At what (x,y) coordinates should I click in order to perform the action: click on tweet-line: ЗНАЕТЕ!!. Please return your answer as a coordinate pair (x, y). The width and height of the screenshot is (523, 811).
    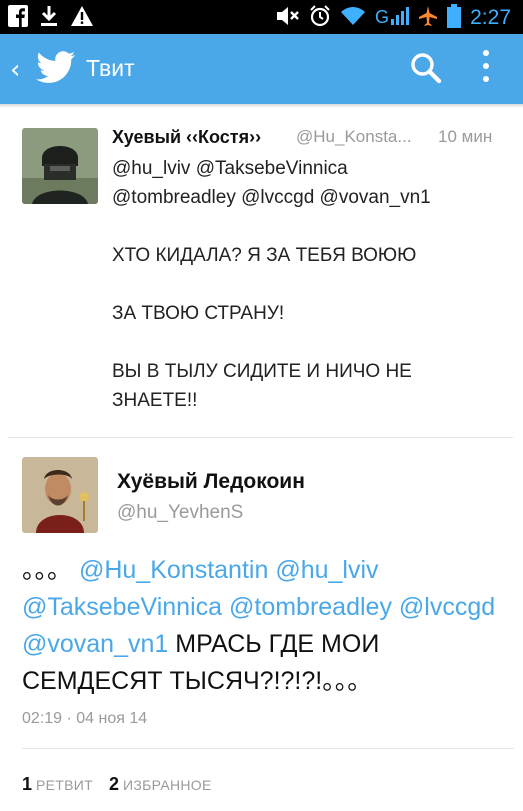
    Looking at the image, I should click on (155, 400).